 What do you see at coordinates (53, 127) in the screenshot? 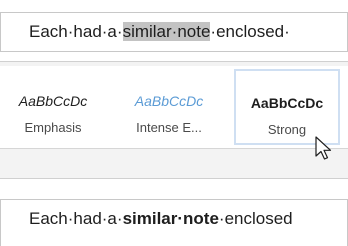
I see `style-label: Emphasis` at bounding box center [53, 127].